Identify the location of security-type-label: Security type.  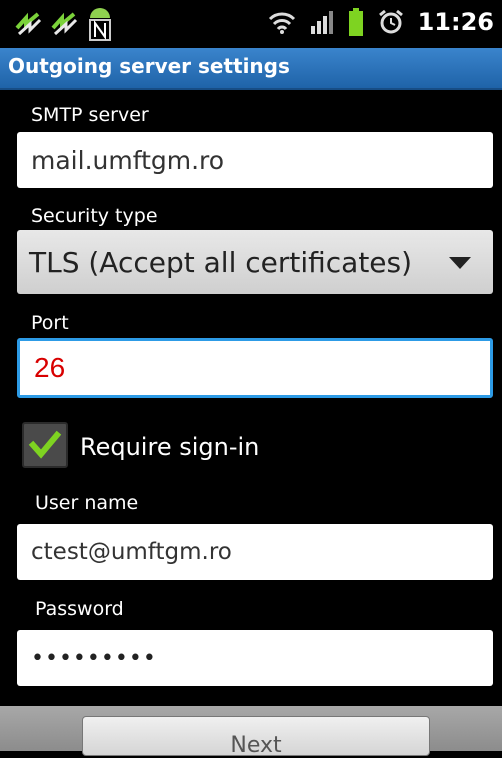
(94, 216).